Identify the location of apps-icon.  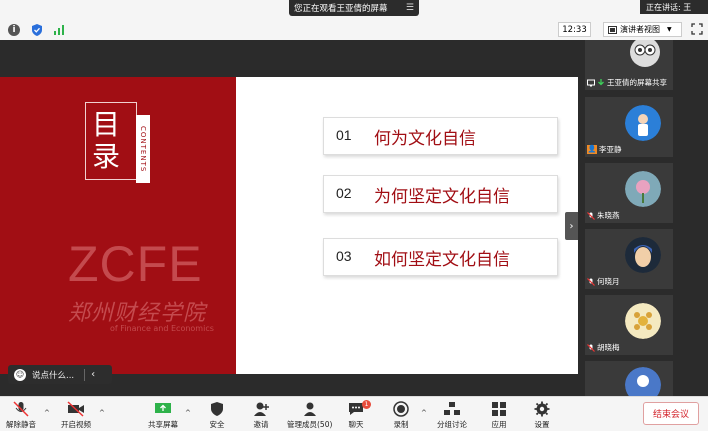
(499, 409).